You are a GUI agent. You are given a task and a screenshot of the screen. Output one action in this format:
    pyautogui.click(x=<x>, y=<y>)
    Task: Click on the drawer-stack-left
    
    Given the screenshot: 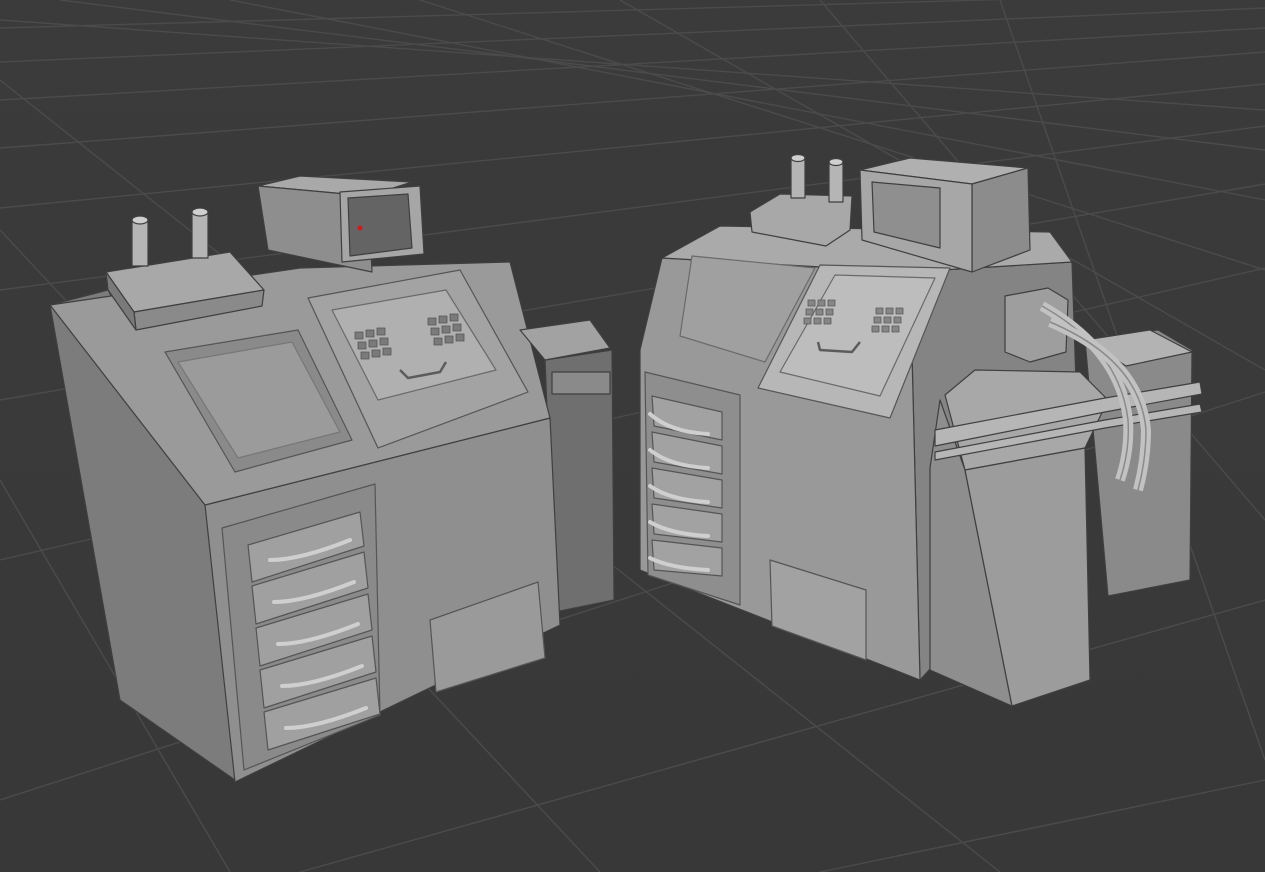 What is the action you would take?
    pyautogui.click(x=314, y=631)
    